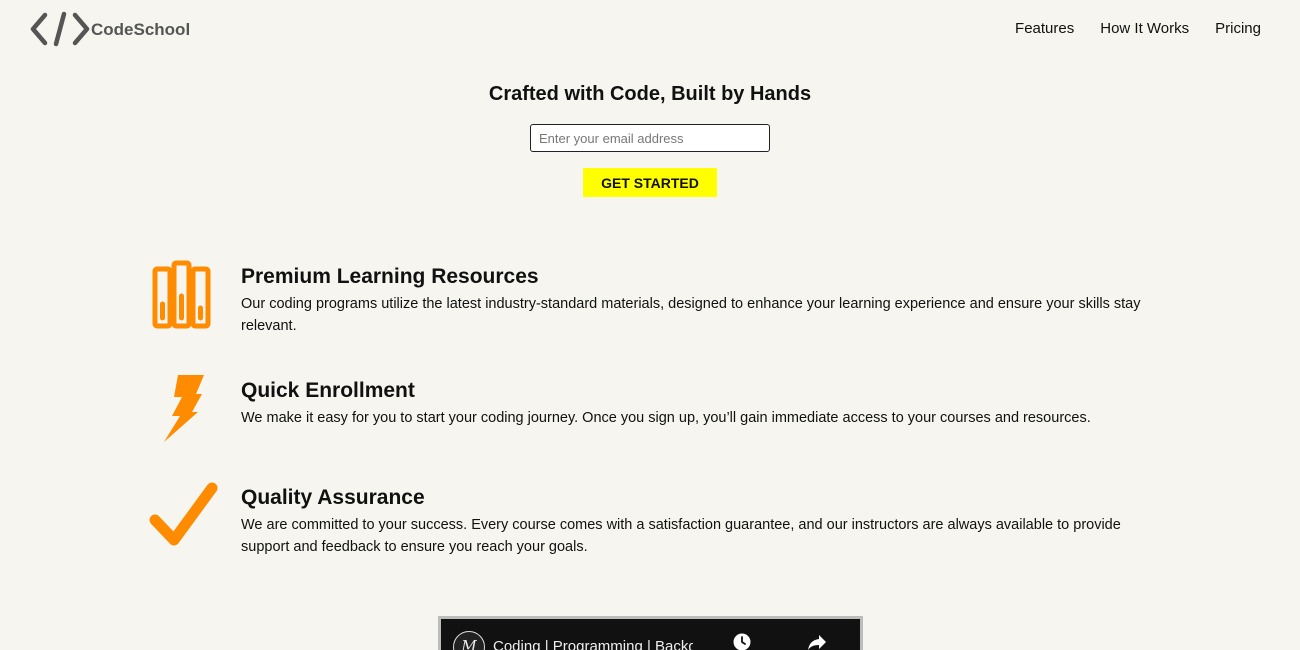 The image size is (1300, 650). I want to click on main-nav: Features How It Works Pricing, so click(1138, 28).